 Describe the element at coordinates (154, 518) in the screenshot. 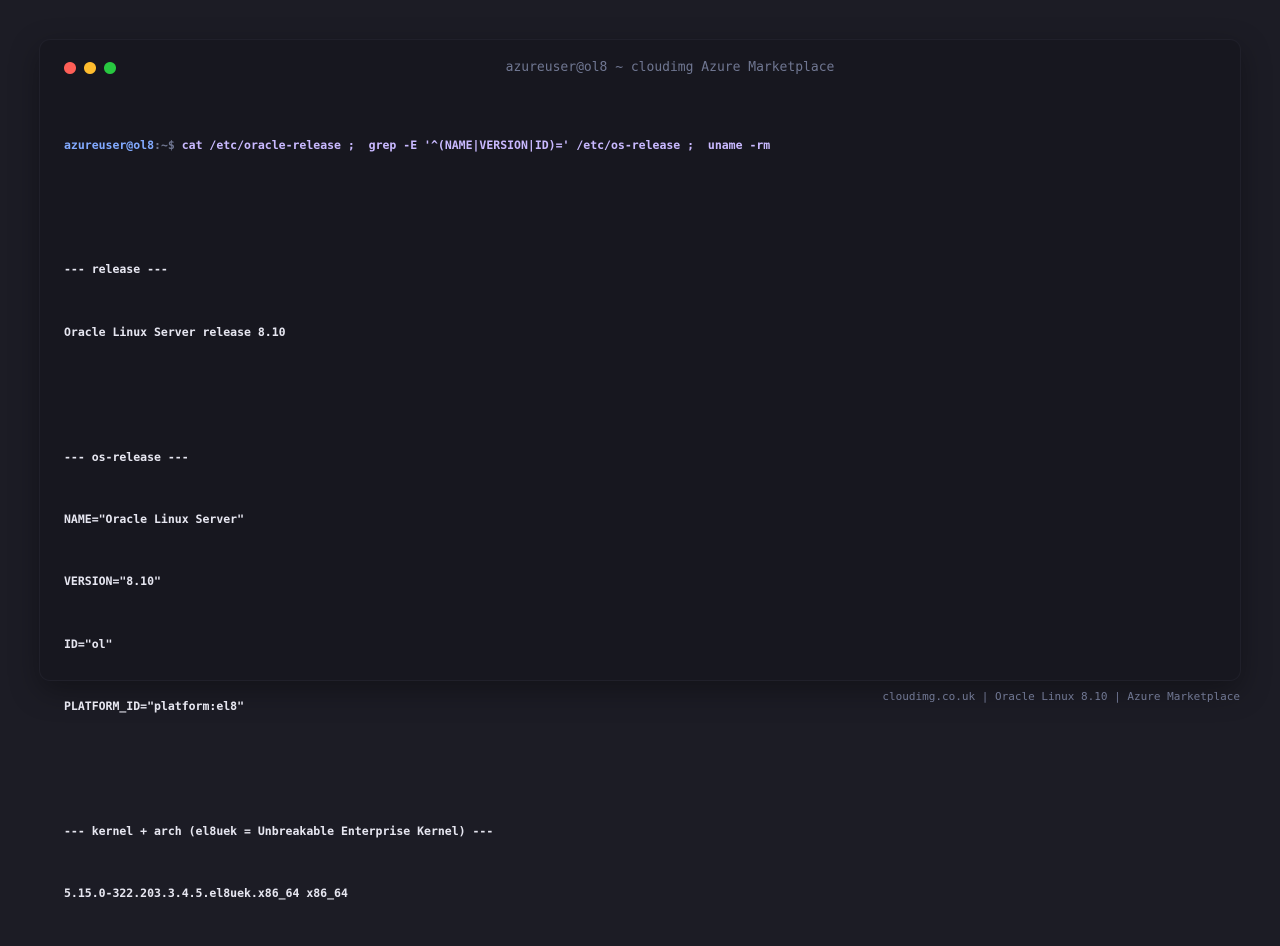

I see `os-release-line: NAME="Oracle Linux Server"` at that location.